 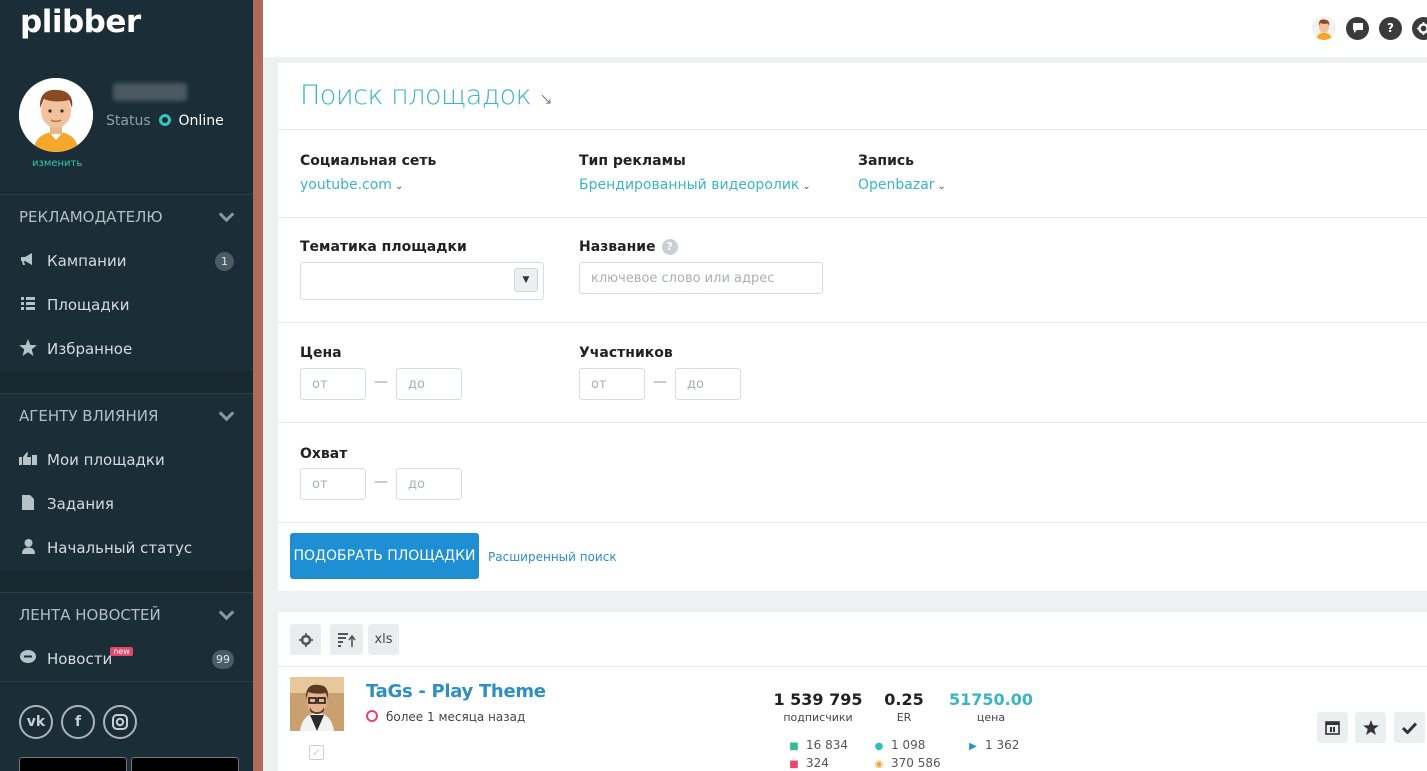 I want to click on check-icon, so click(x=1409, y=727).